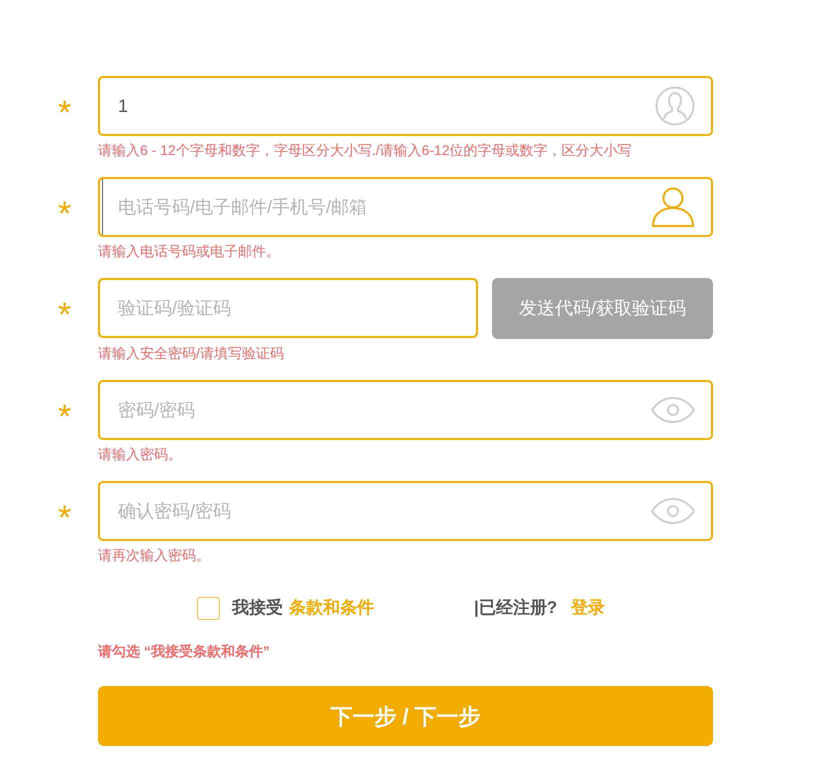  What do you see at coordinates (405, 511) in the screenshot?
I see `input-field: 确认密码/密码` at bounding box center [405, 511].